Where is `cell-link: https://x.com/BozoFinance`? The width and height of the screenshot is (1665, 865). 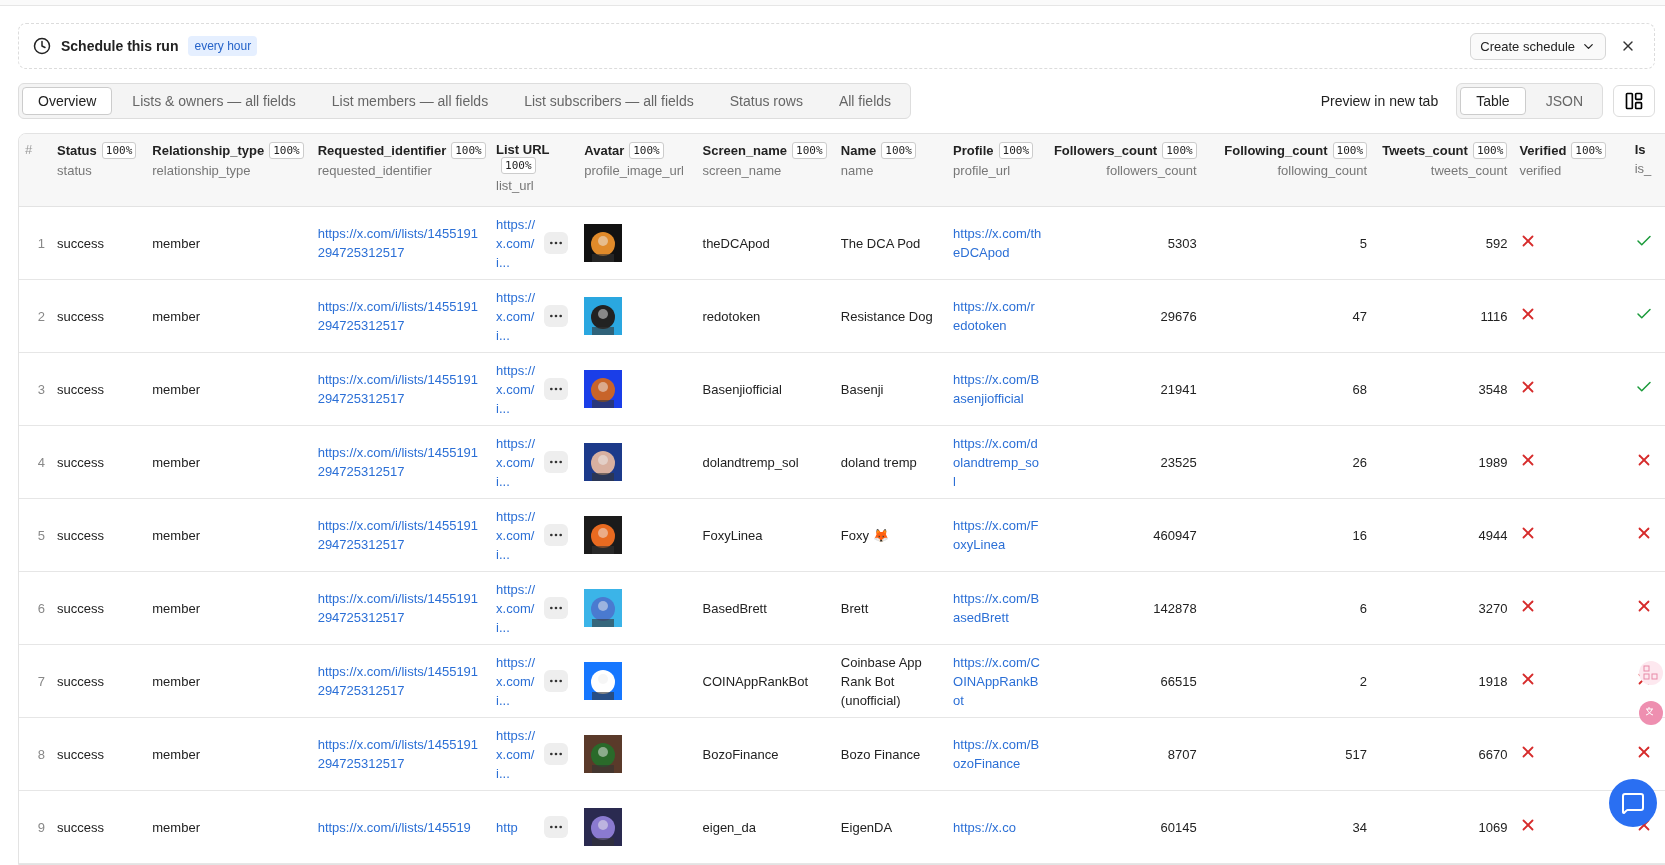 cell-link: https://x.com/BozoFinance is located at coordinates (997, 754).